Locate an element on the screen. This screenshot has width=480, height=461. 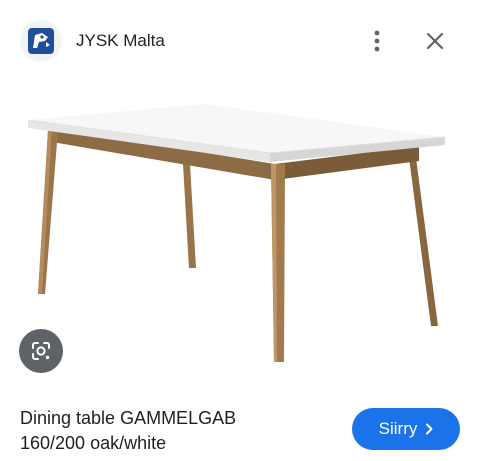
chevron-right-icon is located at coordinates (429, 429).